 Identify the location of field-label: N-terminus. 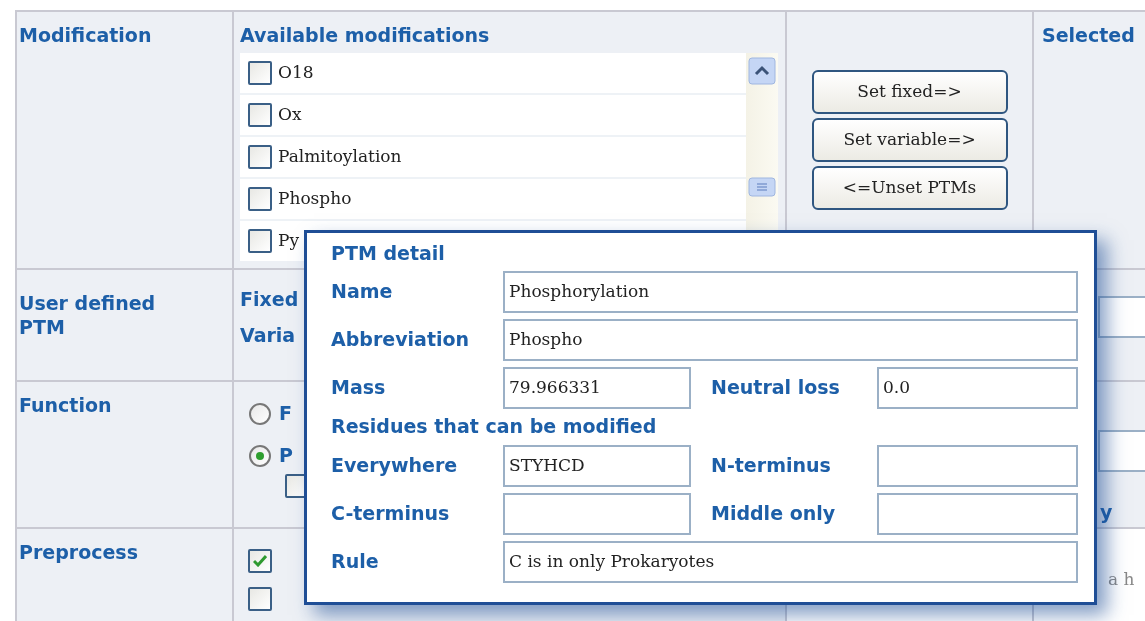
(771, 465).